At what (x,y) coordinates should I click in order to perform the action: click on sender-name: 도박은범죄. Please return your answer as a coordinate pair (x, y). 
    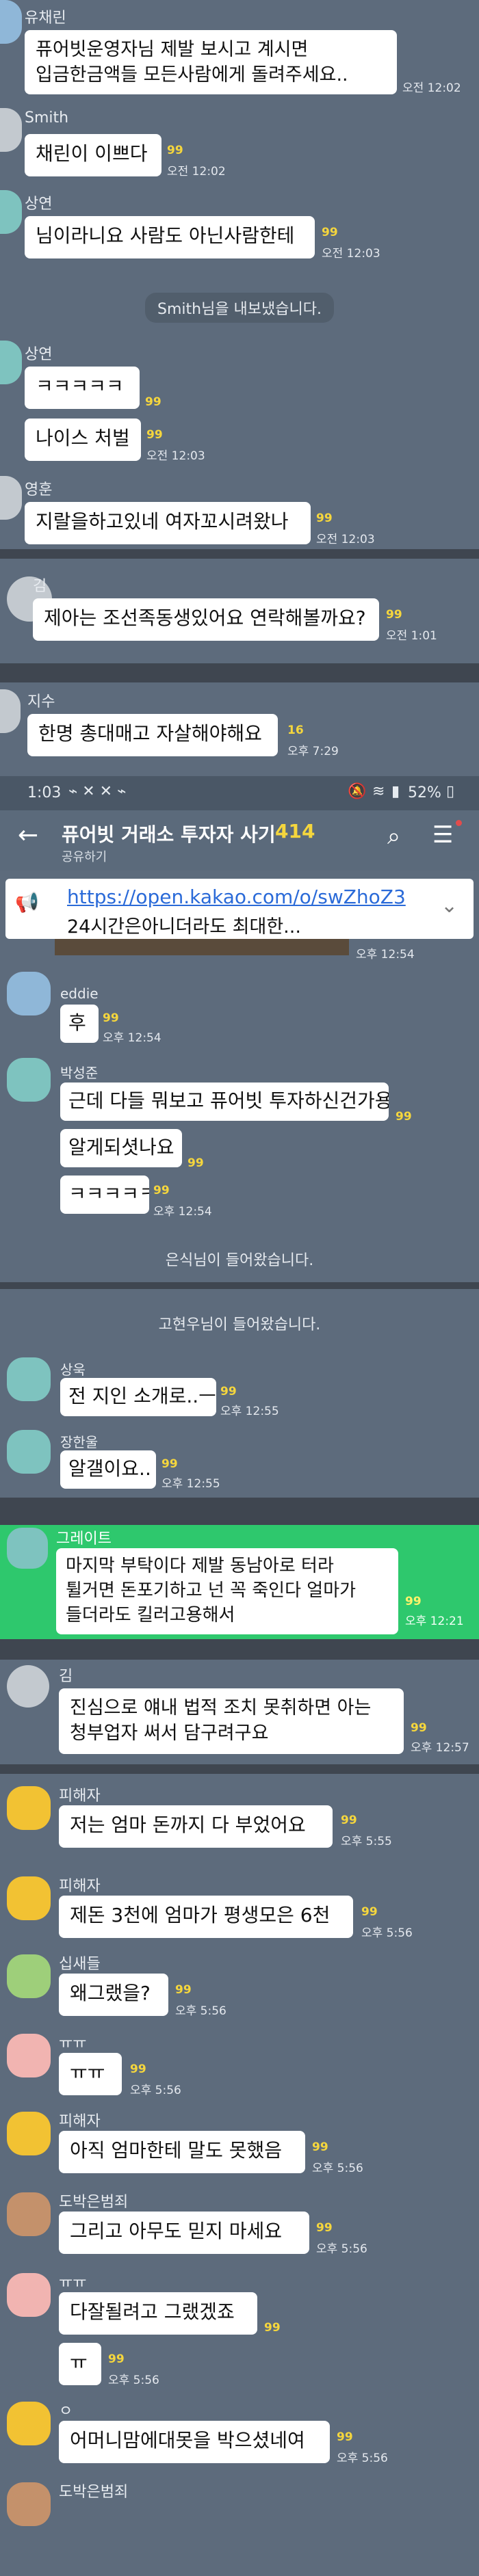
    Looking at the image, I should click on (94, 2492).